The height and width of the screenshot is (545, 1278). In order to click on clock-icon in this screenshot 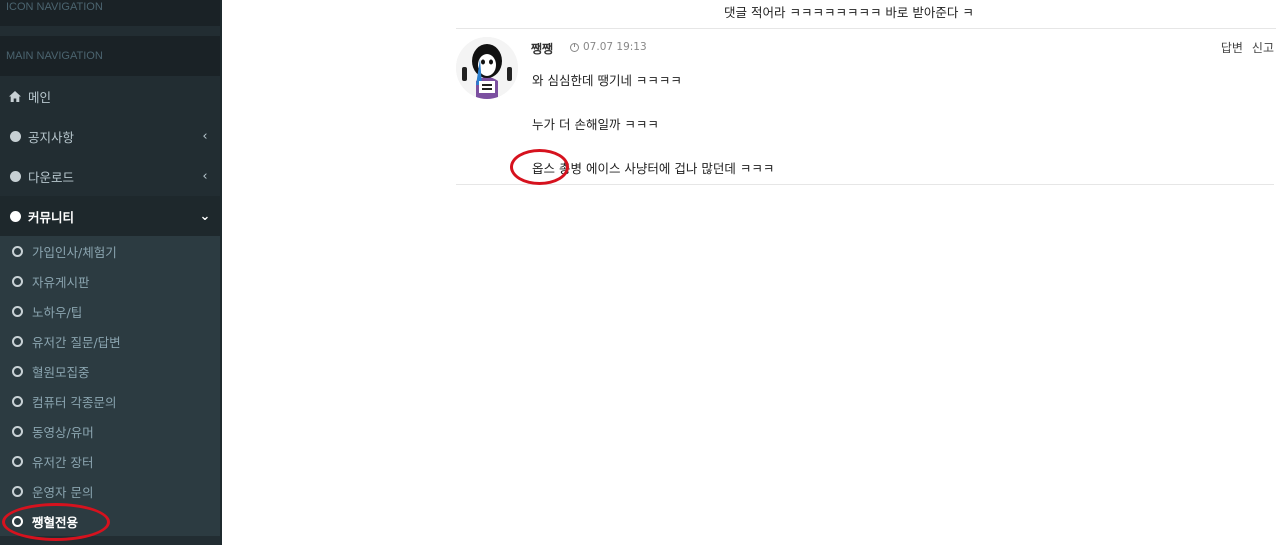, I will do `click(574, 47)`.